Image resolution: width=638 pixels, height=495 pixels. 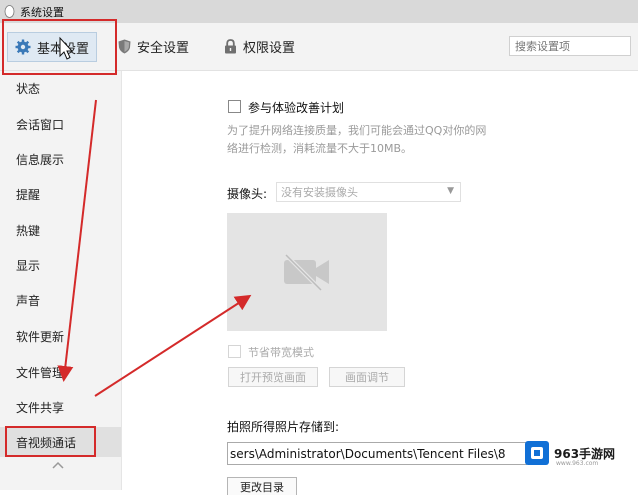 What do you see at coordinates (585, 453) in the screenshot?
I see `watermark-brand-text: 963手游网` at bounding box center [585, 453].